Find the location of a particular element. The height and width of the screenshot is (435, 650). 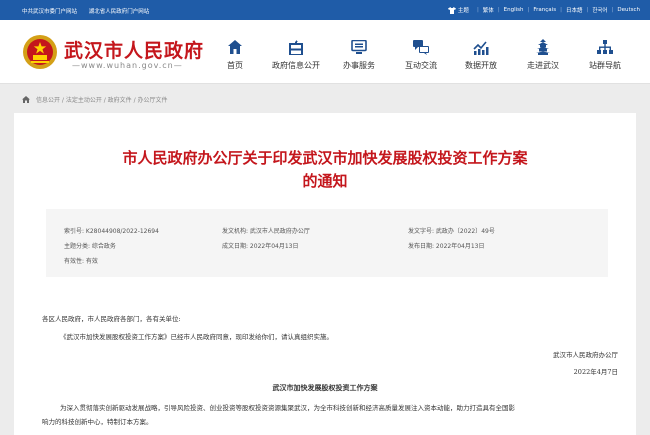

meta-created-date: 成文日期: 2022年04月13日 is located at coordinates (260, 246).